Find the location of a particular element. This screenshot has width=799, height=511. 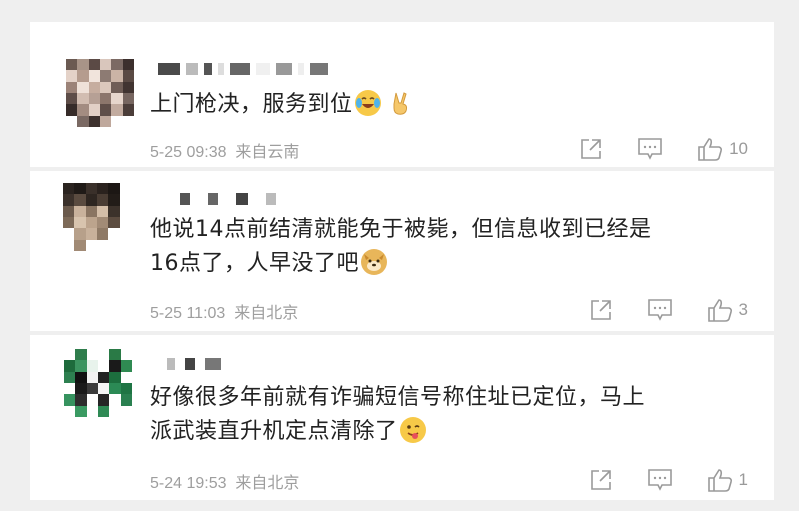

comment-text-line: 派武装直升机定点清除了 is located at coordinates (274, 431).